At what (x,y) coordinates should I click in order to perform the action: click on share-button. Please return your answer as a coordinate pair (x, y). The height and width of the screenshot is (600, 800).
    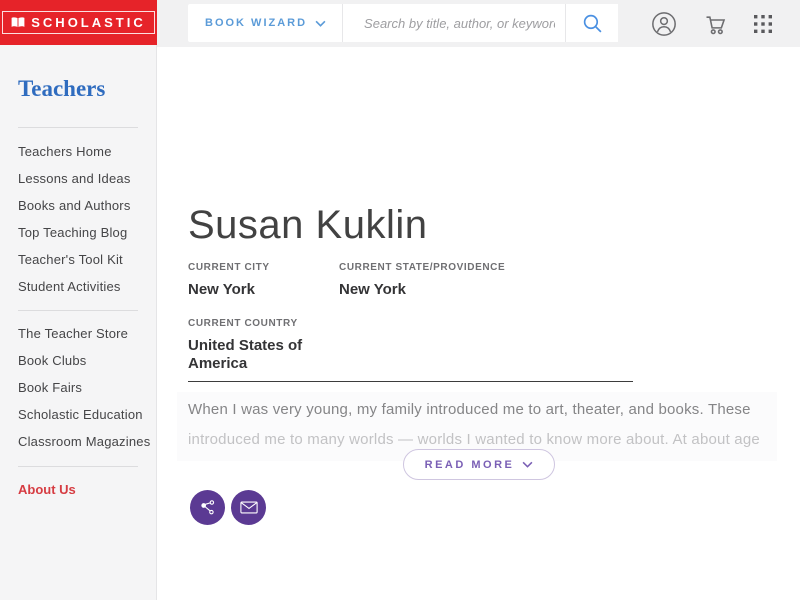
    Looking at the image, I should click on (207, 507).